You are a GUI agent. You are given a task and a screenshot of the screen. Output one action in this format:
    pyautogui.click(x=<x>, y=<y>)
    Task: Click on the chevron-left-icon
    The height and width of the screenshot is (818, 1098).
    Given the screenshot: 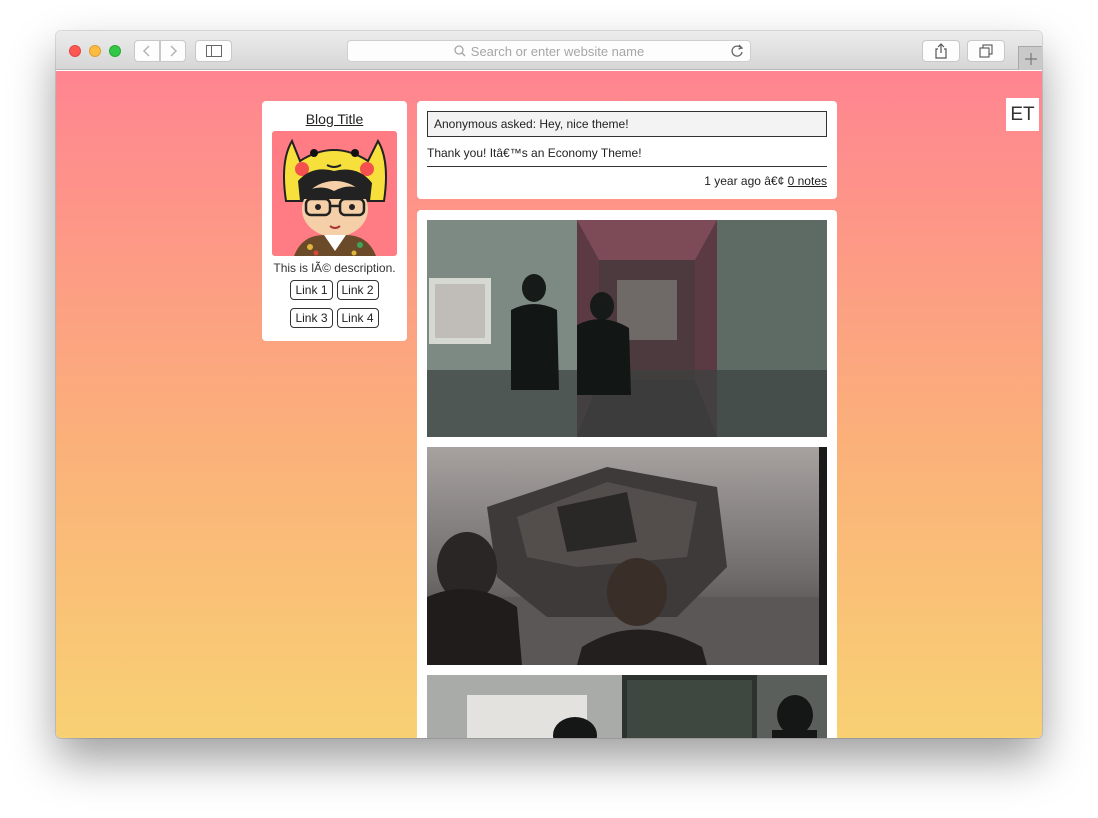 What is the action you would take?
    pyautogui.click(x=146, y=51)
    